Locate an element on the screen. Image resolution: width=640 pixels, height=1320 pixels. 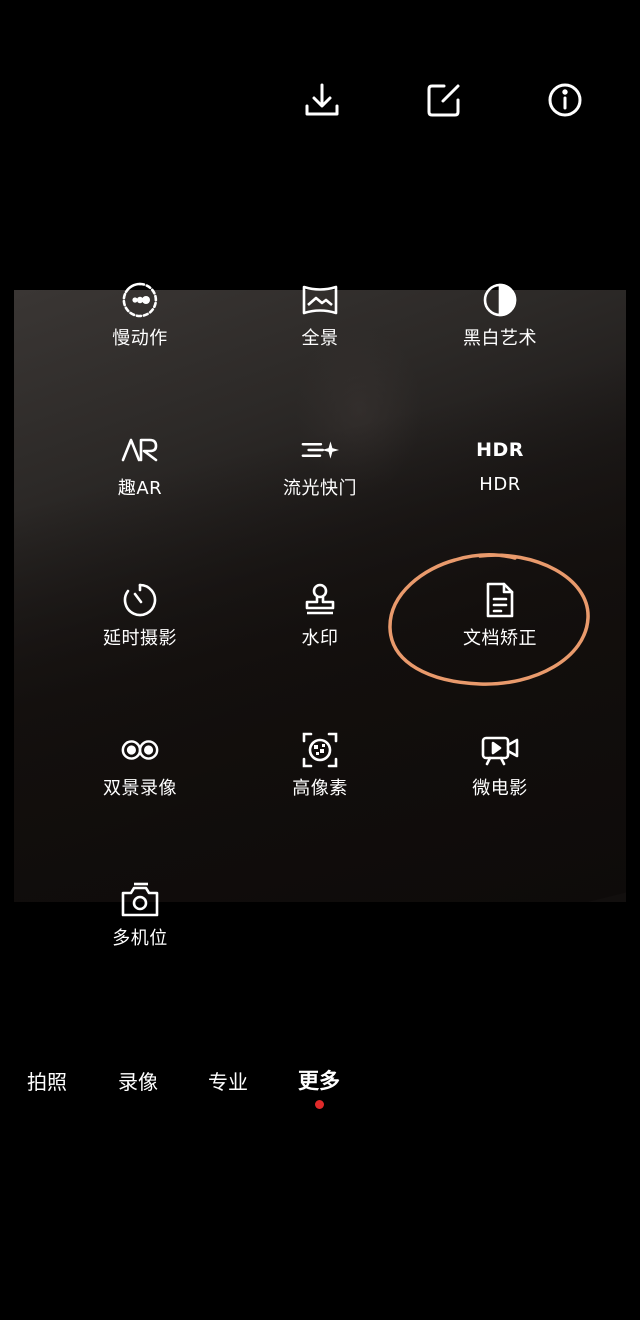
light-trail-icon is located at coordinates (320, 450).